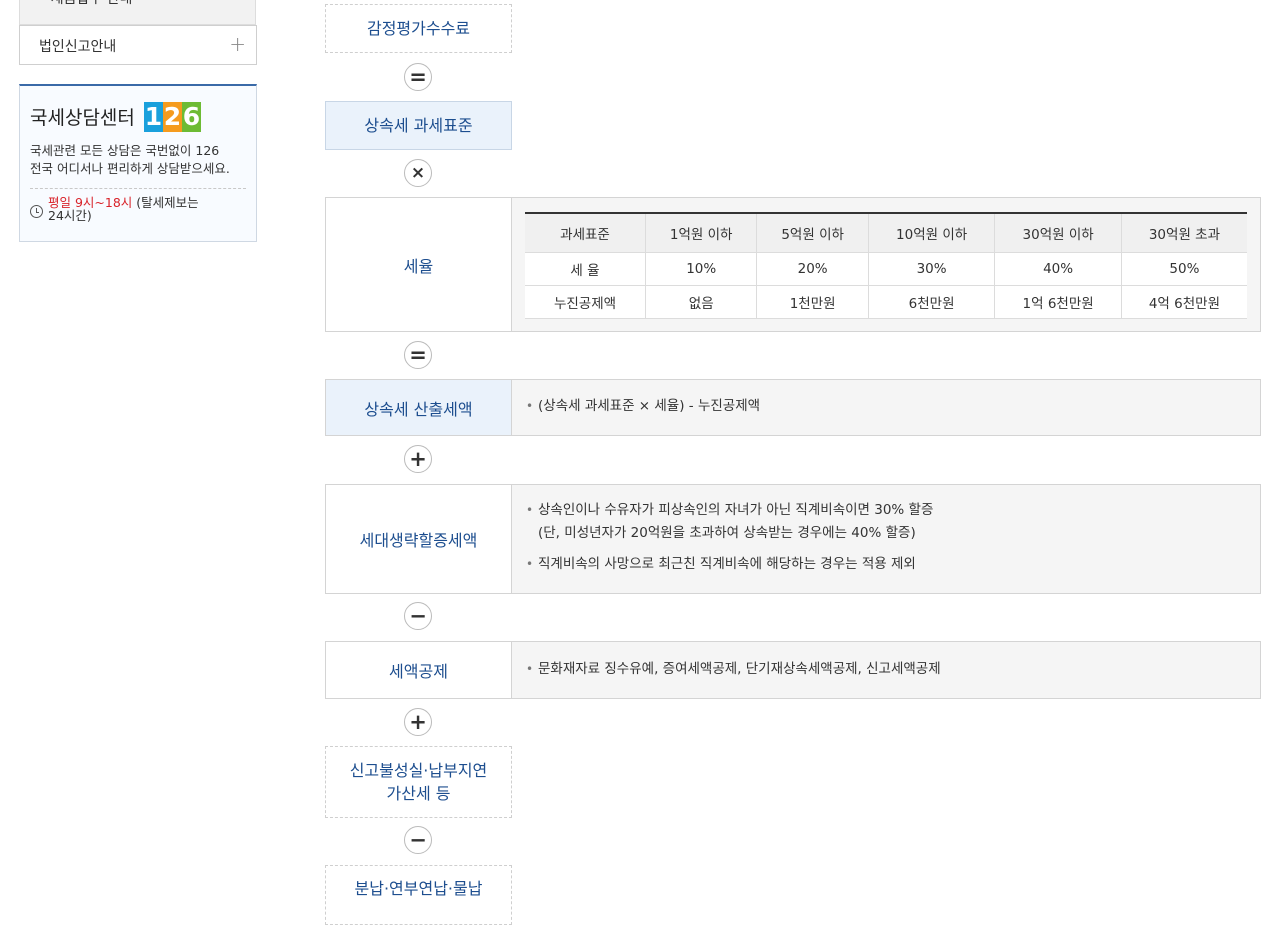 This screenshot has height=925, width=1280. What do you see at coordinates (931, 269) in the screenshot?
I see `table-cell: 30%` at bounding box center [931, 269].